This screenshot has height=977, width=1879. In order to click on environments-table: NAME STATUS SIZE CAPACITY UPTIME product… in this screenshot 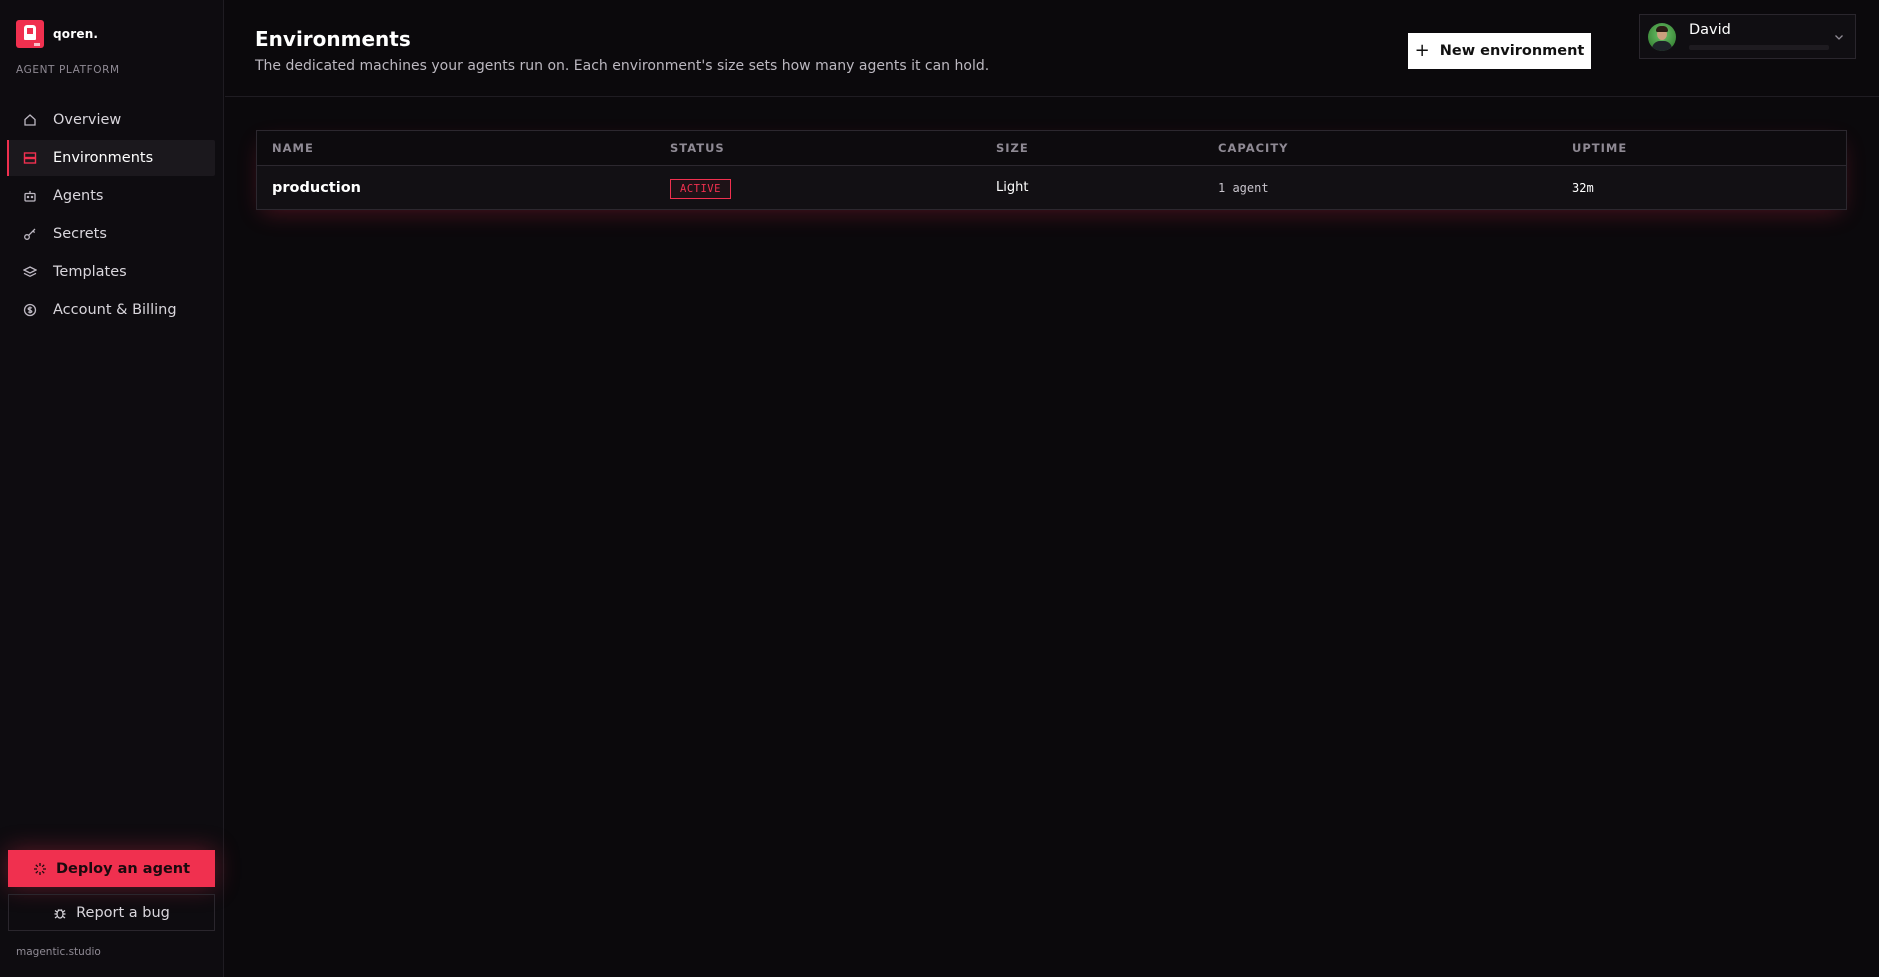, I will do `click(1051, 170)`.